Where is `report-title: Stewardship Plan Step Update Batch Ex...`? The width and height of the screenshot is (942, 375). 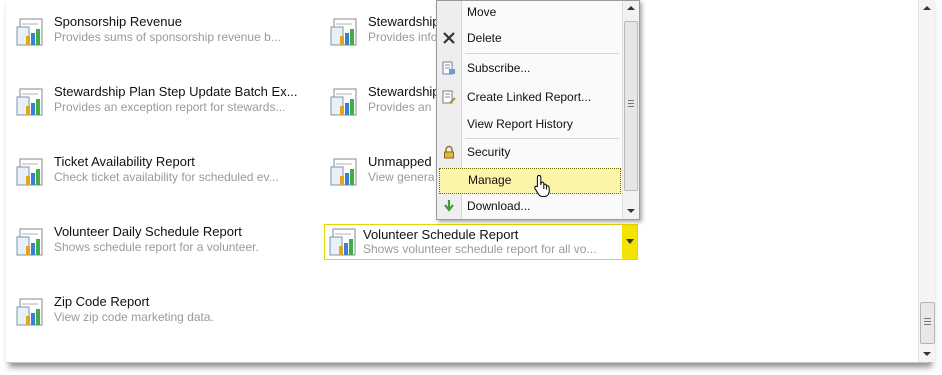
report-title: Stewardship Plan Step Update Batch Ex... is located at coordinates (176, 91).